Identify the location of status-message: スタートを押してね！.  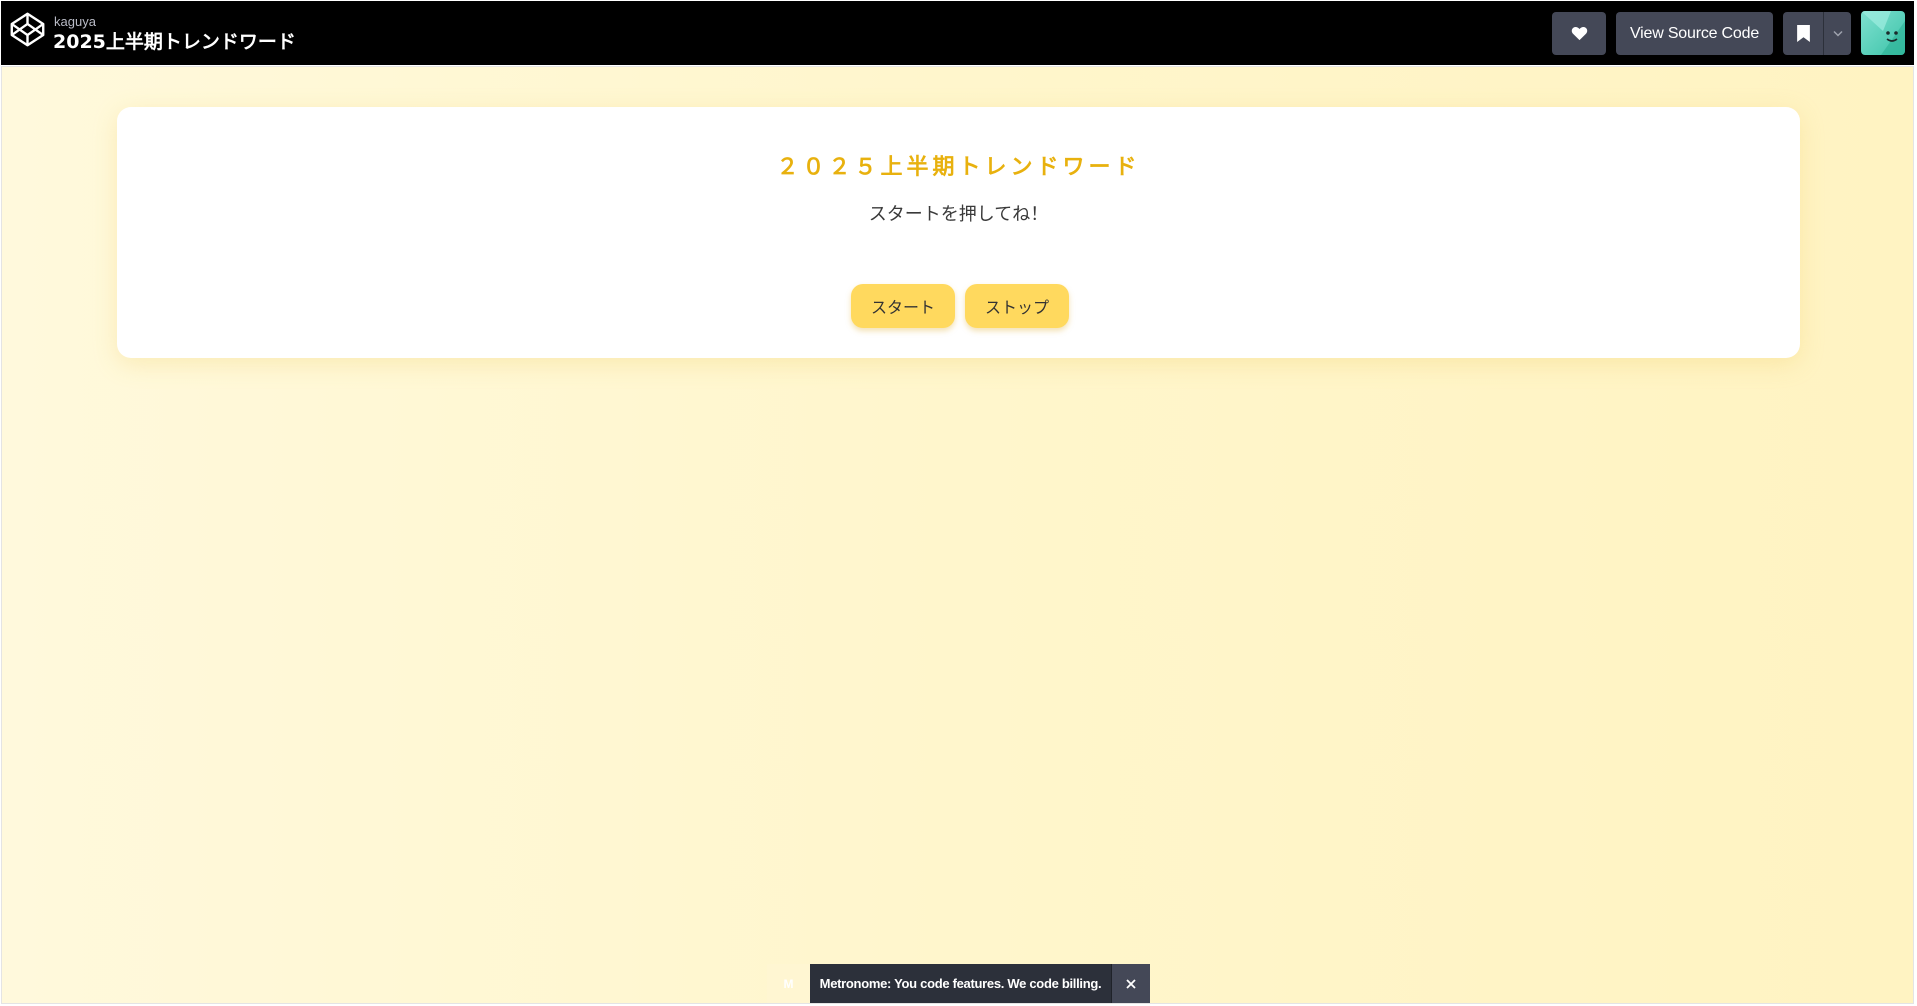
(958, 214).